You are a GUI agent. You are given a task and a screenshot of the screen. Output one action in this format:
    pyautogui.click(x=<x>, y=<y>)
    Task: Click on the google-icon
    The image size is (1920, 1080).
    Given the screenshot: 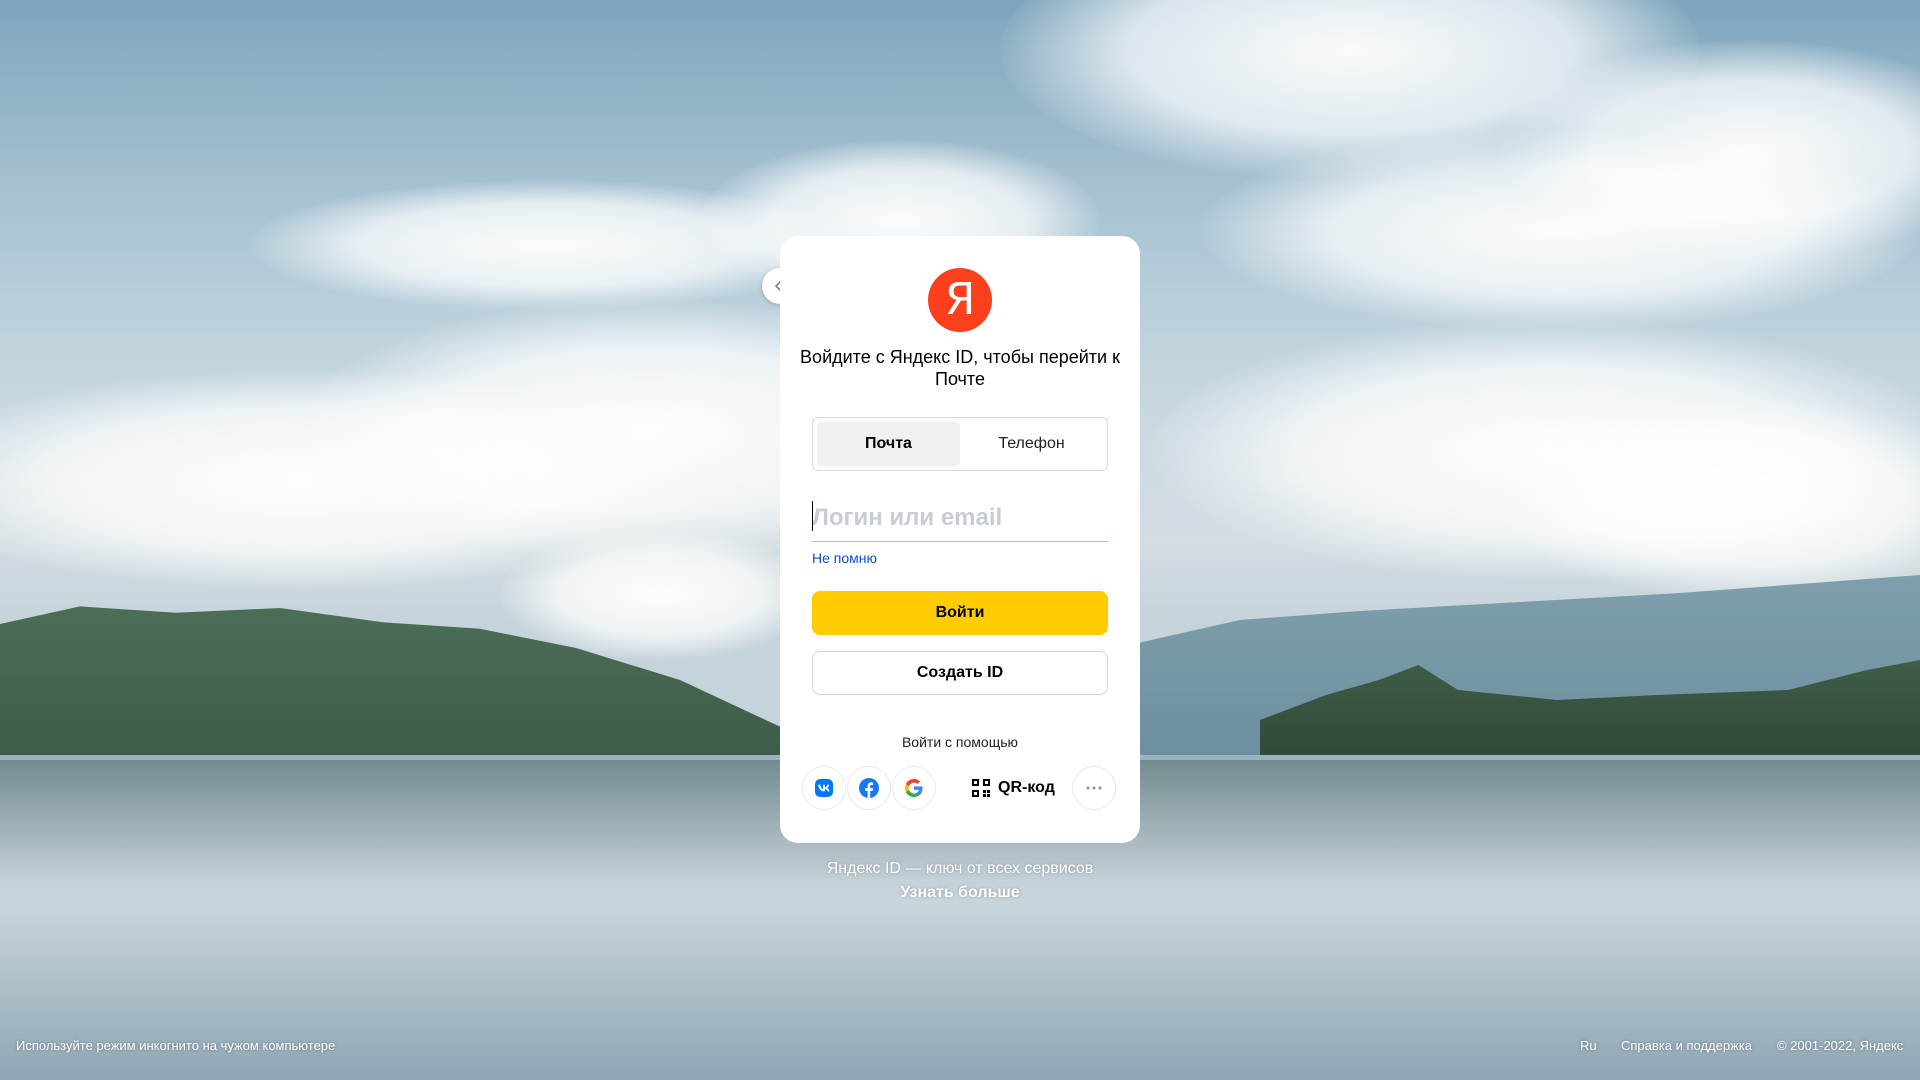 What is the action you would take?
    pyautogui.click(x=914, y=788)
    